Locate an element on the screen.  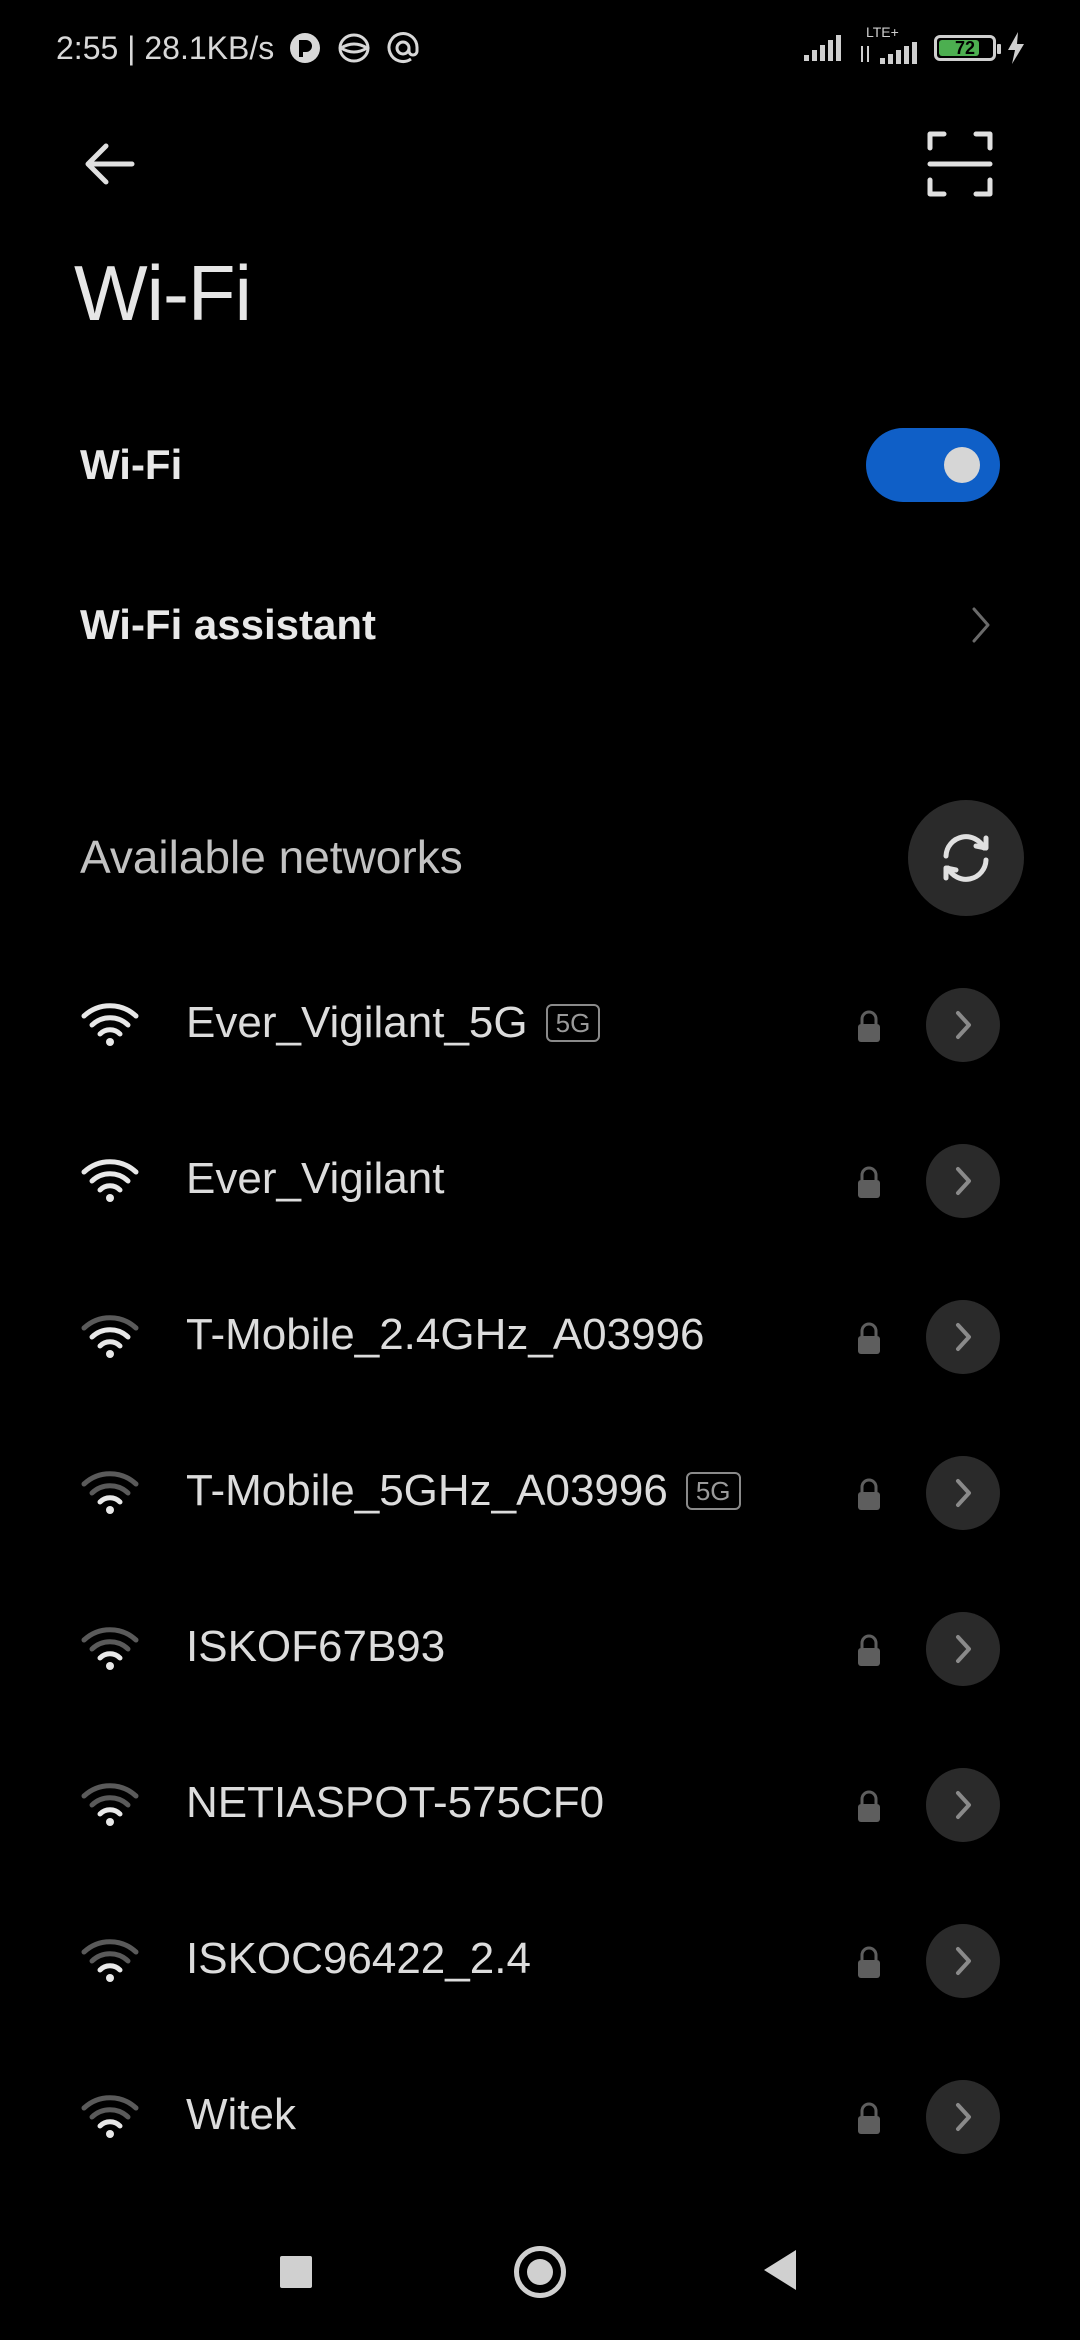
network-ssid-container: Ever_Vigilant is located at coordinates (315, 1179).